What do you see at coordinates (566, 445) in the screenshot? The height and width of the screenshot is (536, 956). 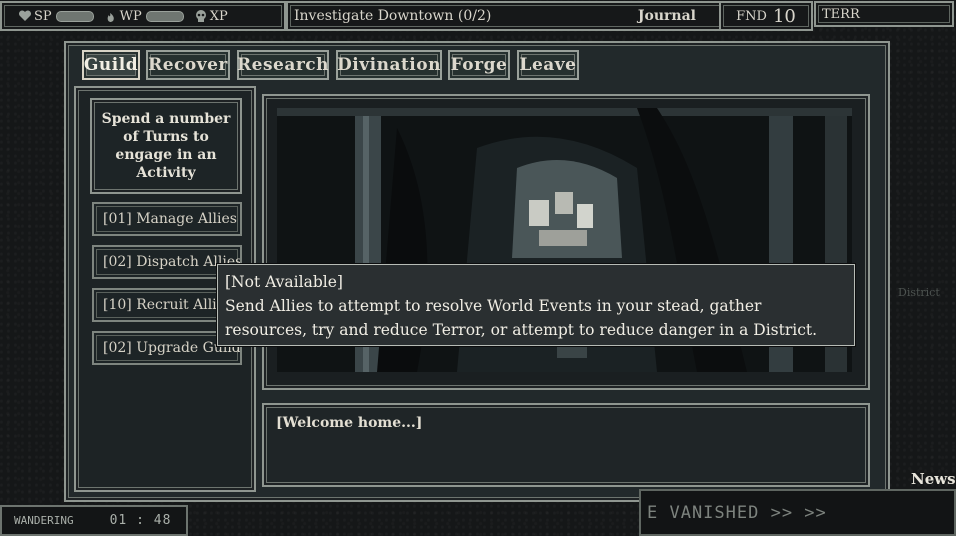 I see `dialog-box: [Welcome home...]` at bounding box center [566, 445].